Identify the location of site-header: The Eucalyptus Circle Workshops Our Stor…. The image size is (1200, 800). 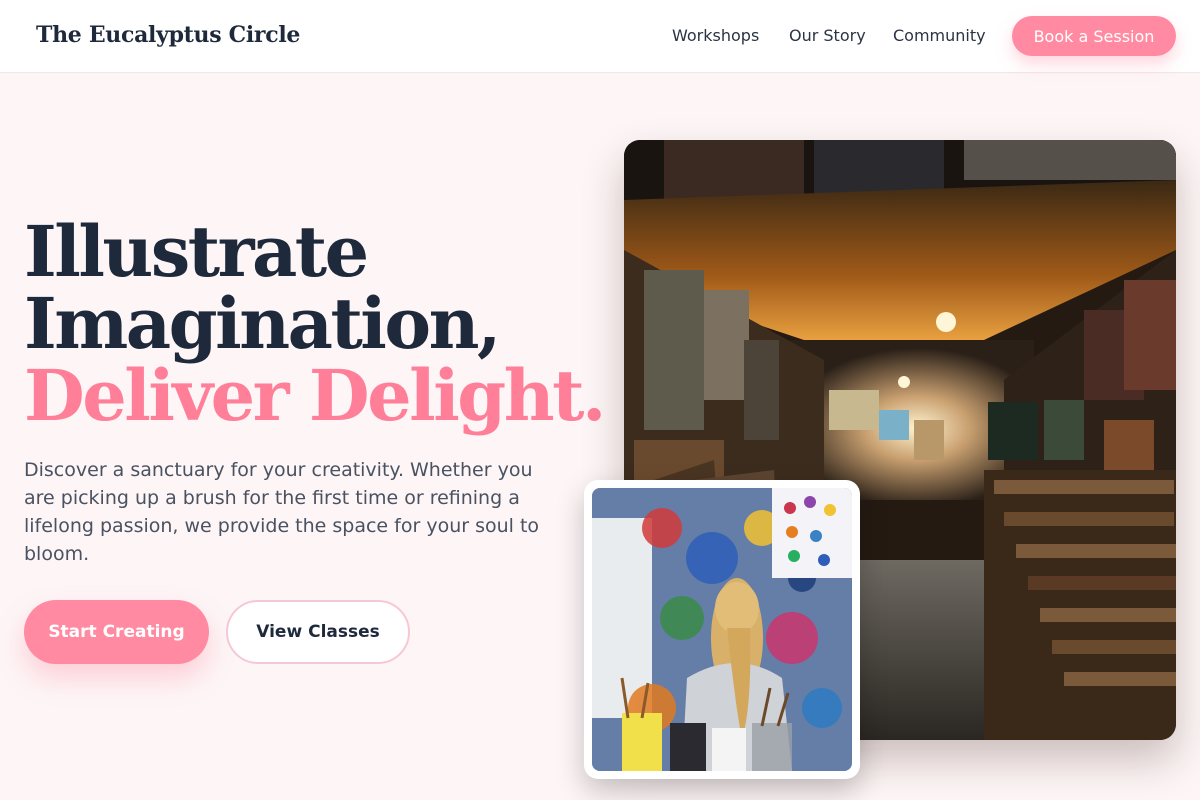
(600, 36).